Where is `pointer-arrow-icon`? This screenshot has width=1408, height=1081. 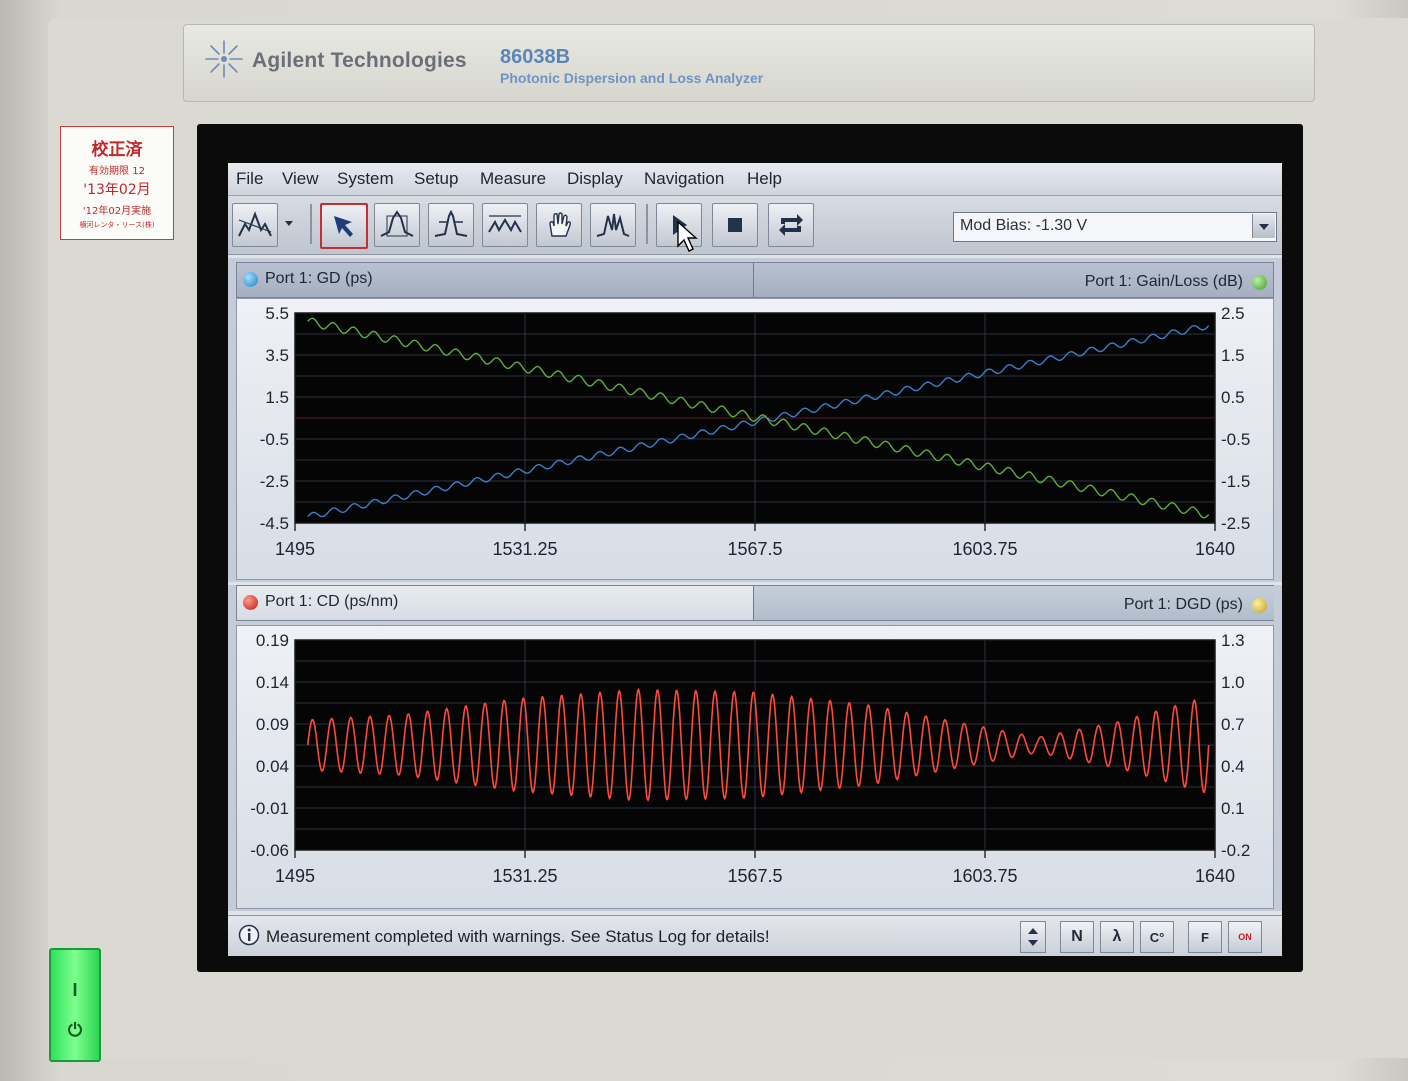
pointer-arrow-icon is located at coordinates (343, 226).